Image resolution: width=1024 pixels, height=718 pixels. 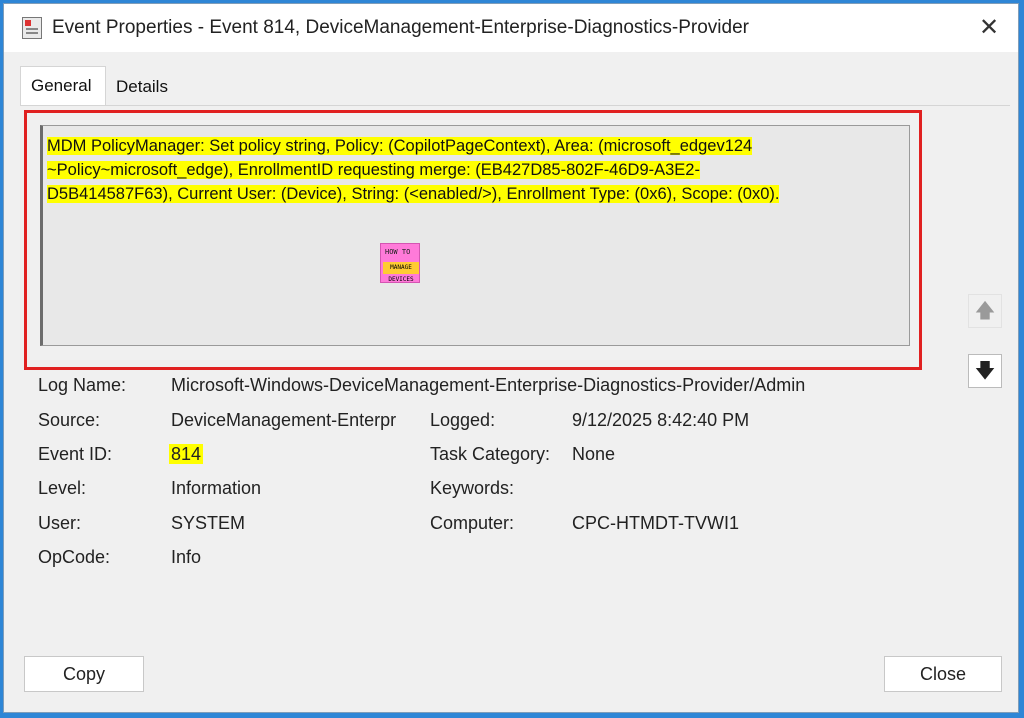 I want to click on computer-label: Computer:, so click(x=472, y=523).